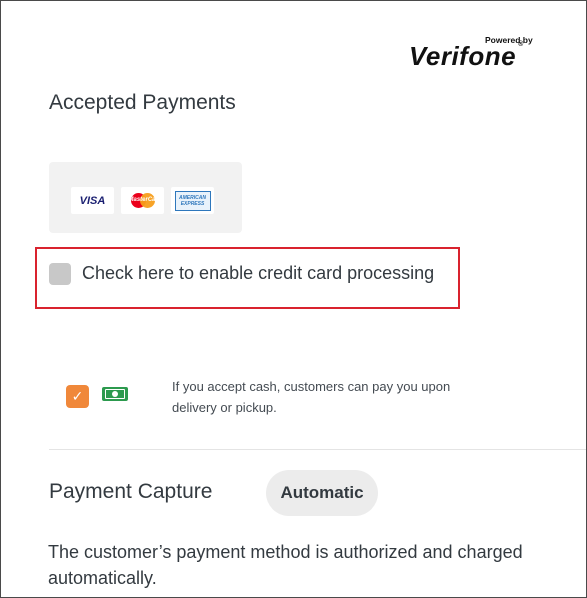 The image size is (587, 598). I want to click on amex-card-label: AMERICAN EXPRESS, so click(192, 200).